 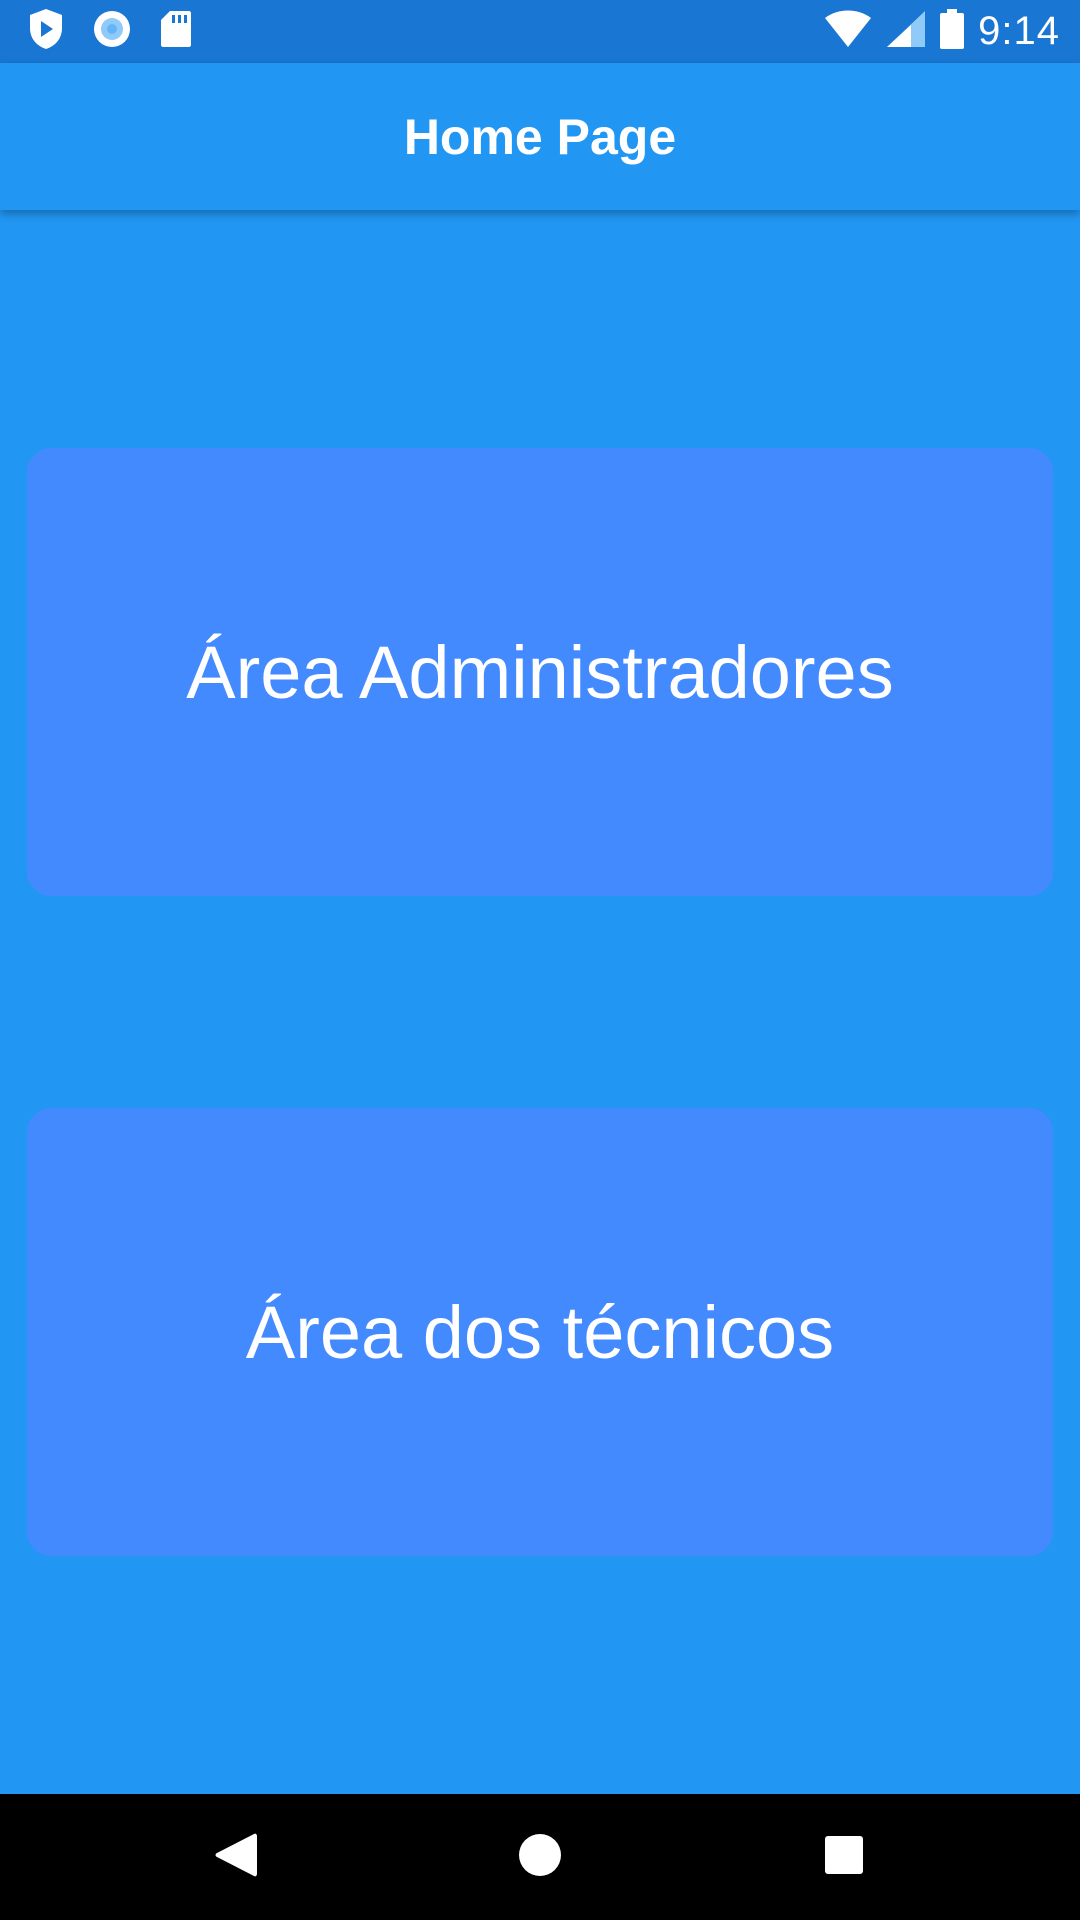 I want to click on battery-icon, so click(x=952, y=31).